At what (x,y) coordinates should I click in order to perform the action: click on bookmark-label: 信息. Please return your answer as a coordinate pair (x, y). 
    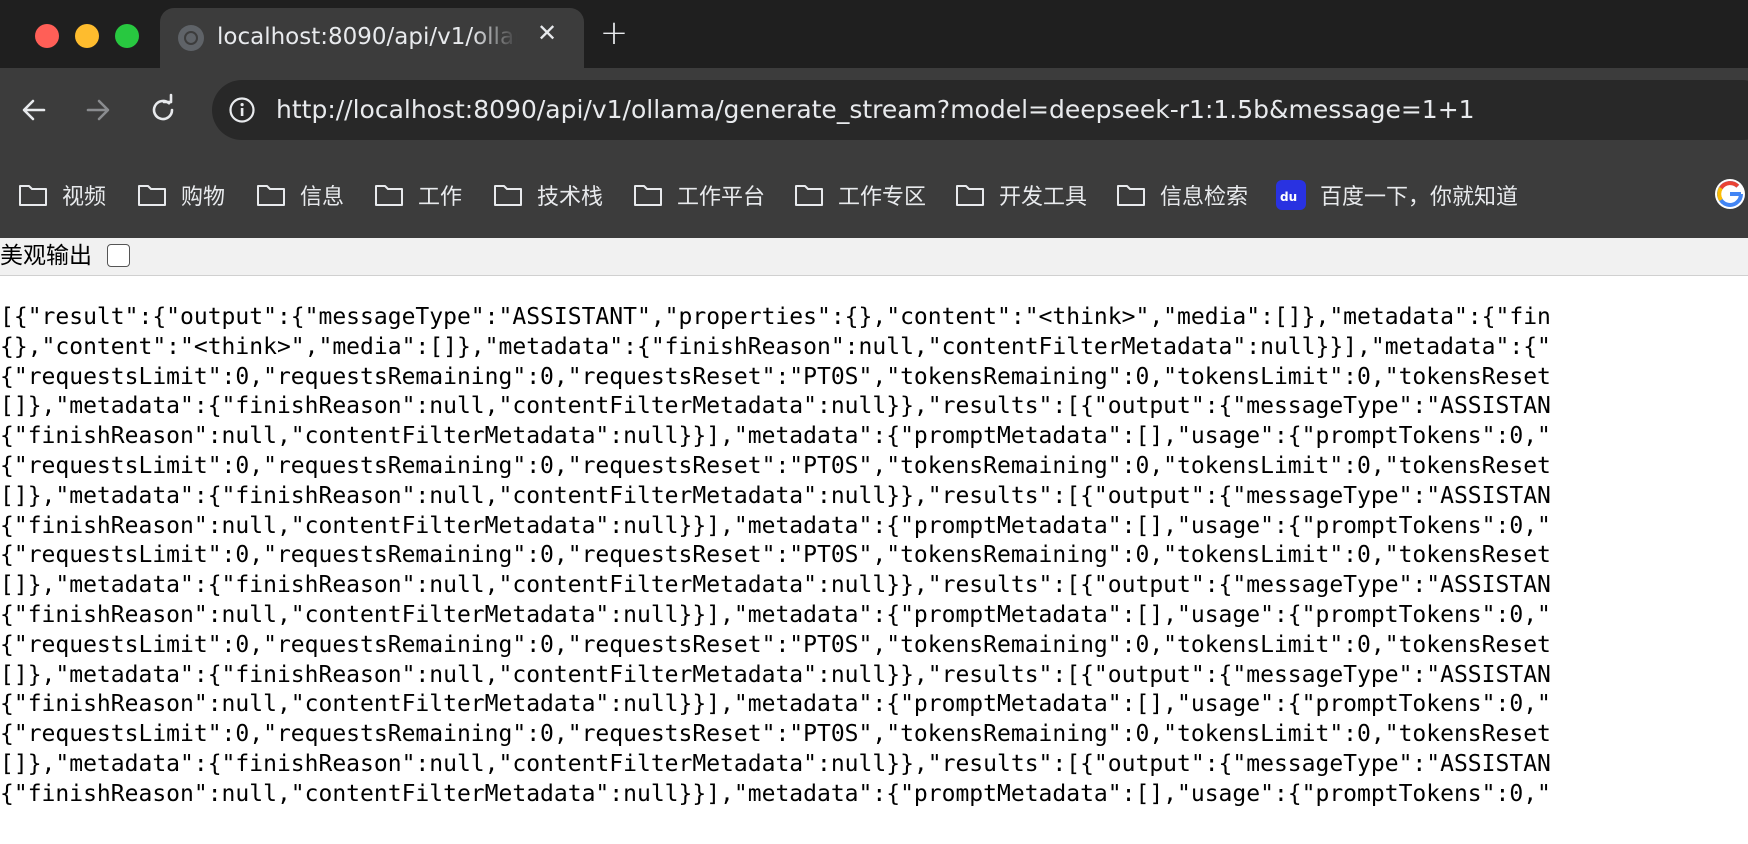
    Looking at the image, I should click on (322, 197).